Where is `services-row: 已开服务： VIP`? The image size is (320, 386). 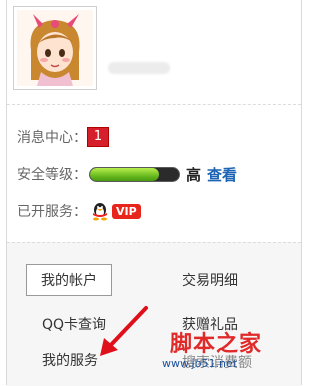
services-row: 已开服务： VIP is located at coordinates (79, 211).